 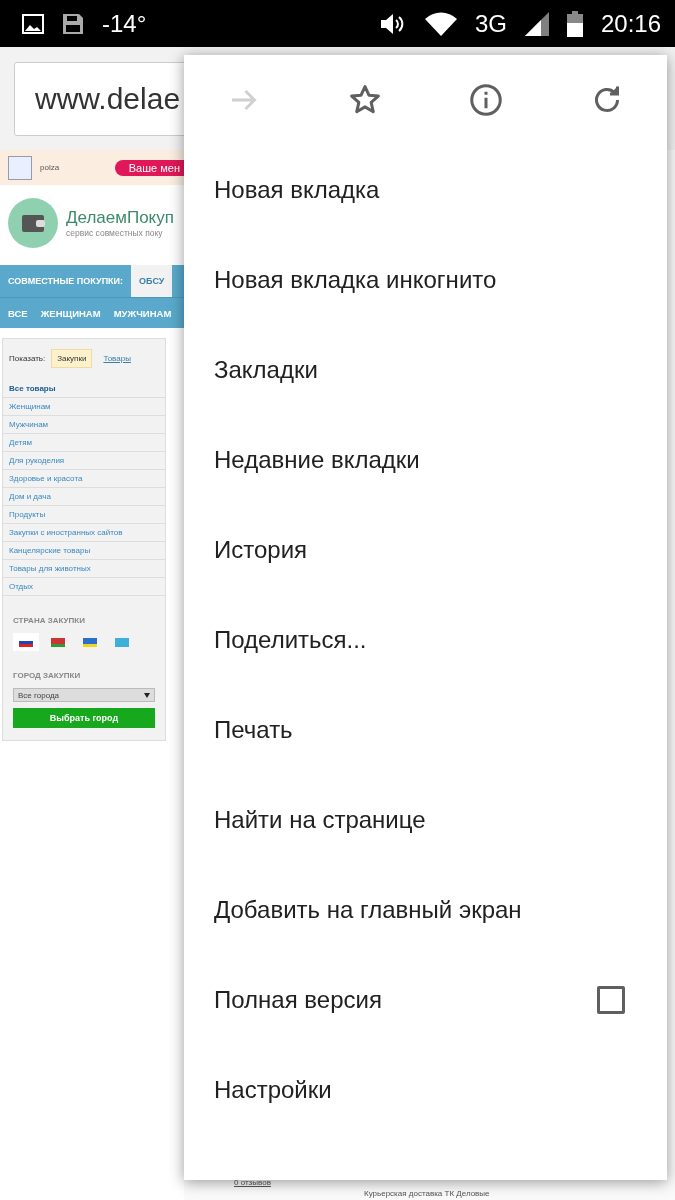 I want to click on category-link: Отдых, so click(x=84, y=587).